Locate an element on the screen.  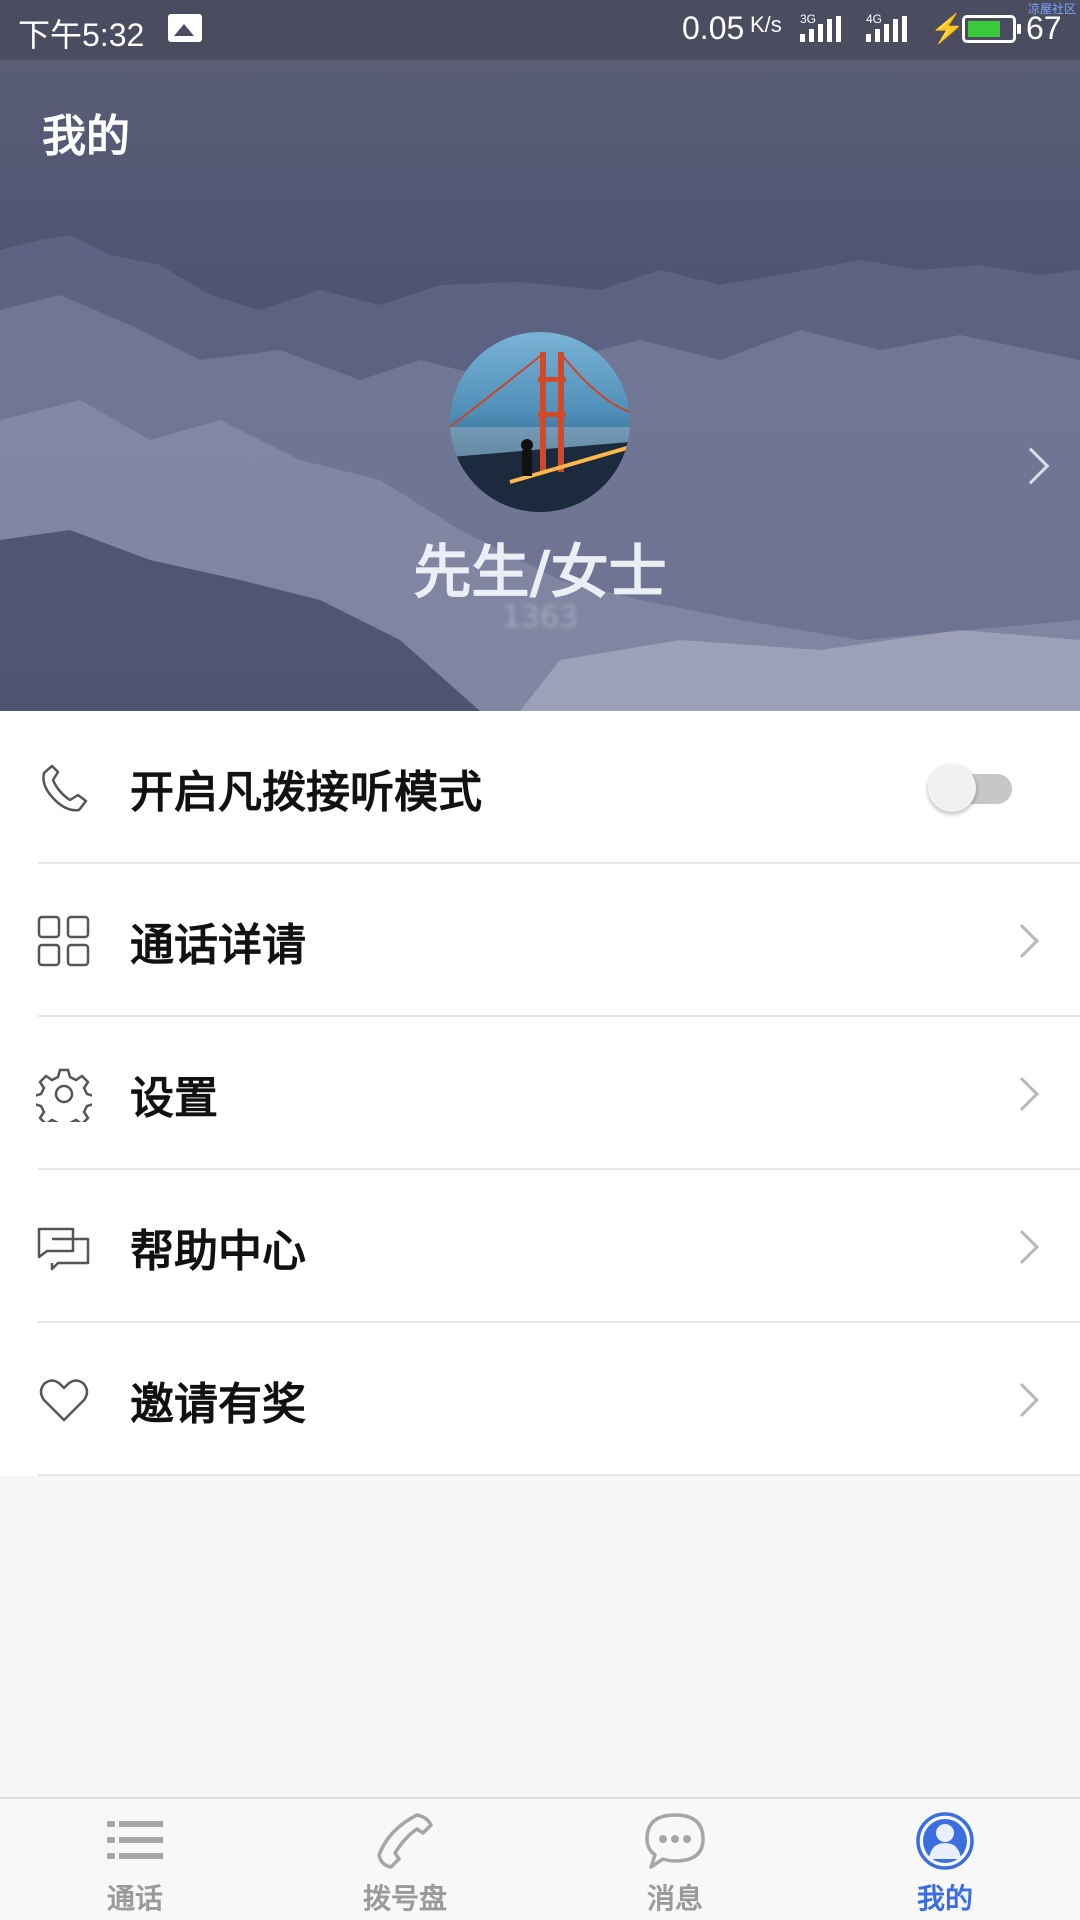
user-name: 先生/女士 is located at coordinates (540, 572).